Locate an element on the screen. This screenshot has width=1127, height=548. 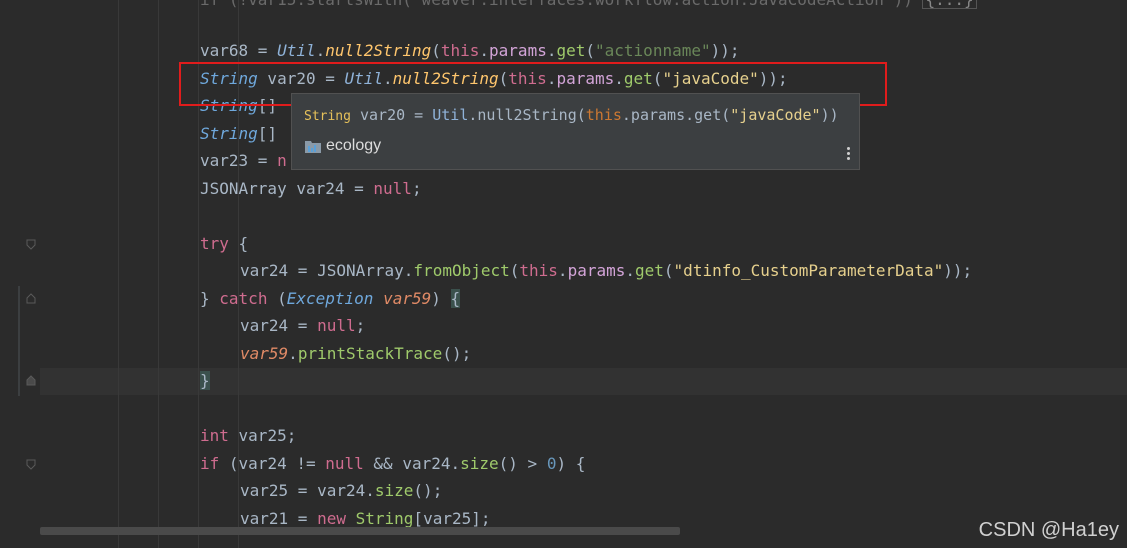
code-token: get is located at coordinates (649, 270).